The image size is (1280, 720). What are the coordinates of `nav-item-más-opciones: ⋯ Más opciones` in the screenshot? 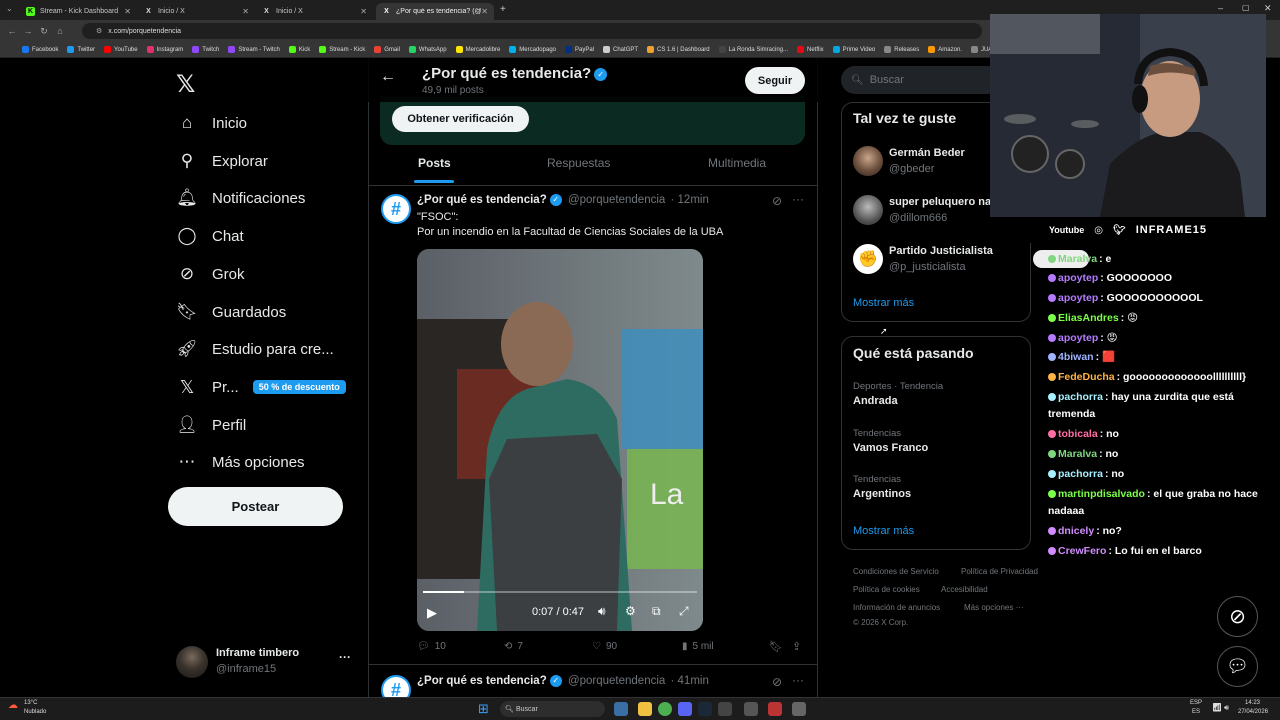 It's located at (240, 462).